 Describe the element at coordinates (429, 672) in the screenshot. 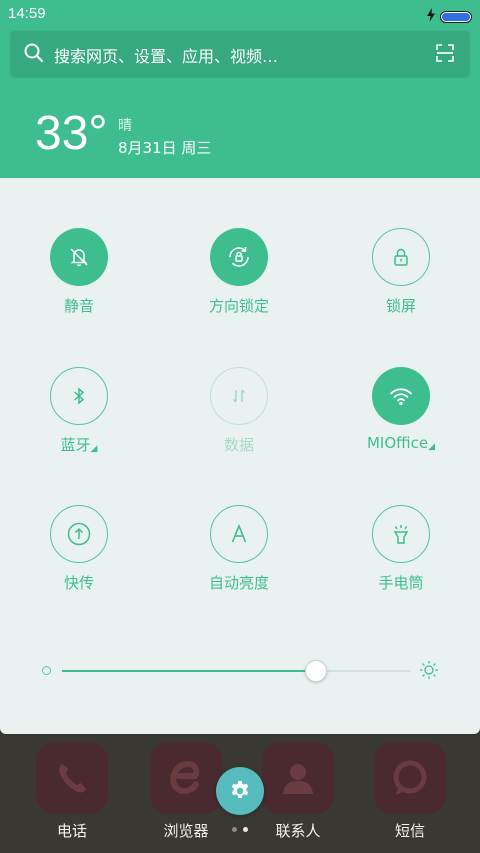

I see `brightness-high-icon` at that location.